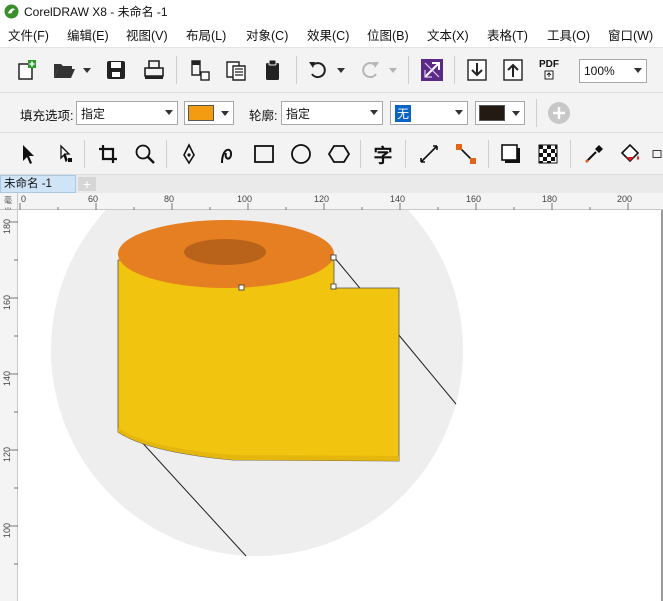  Describe the element at coordinates (7, 454) in the screenshot. I see `v-tick-label: 120` at that location.